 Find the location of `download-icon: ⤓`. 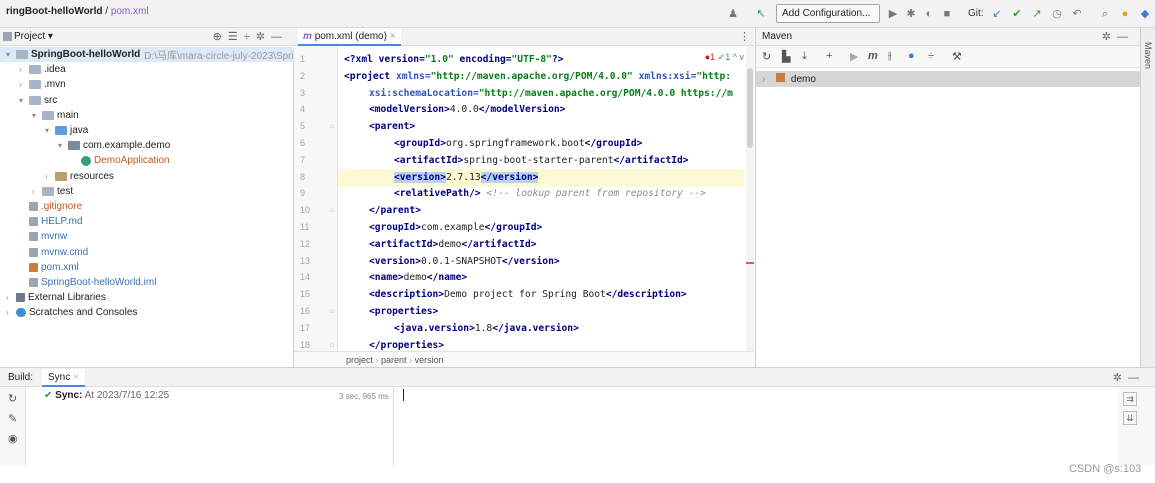

download-icon: ⤓ is located at coordinates (804, 56).